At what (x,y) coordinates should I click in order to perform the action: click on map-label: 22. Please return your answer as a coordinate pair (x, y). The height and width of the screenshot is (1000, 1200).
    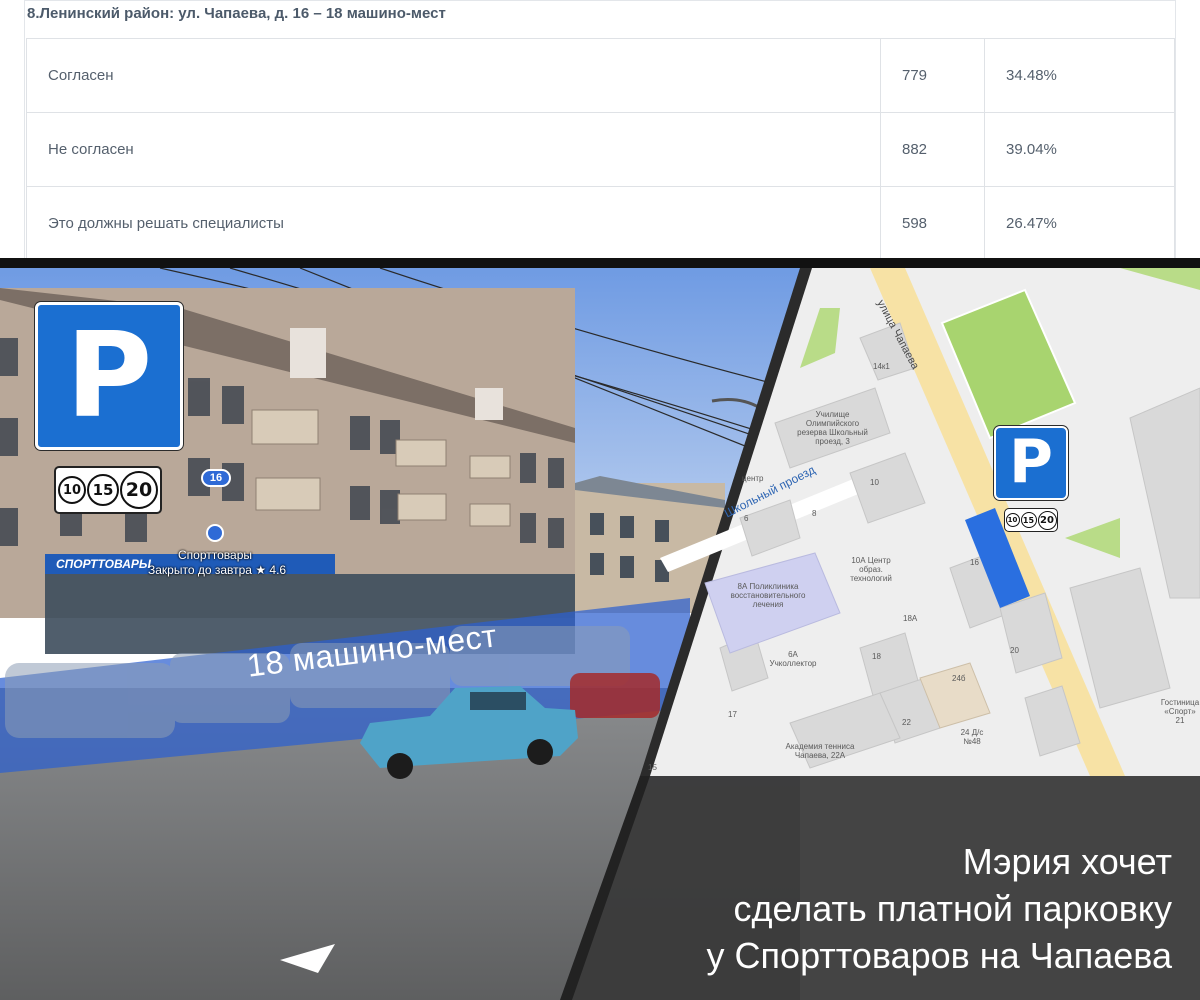
    Looking at the image, I should click on (906, 722).